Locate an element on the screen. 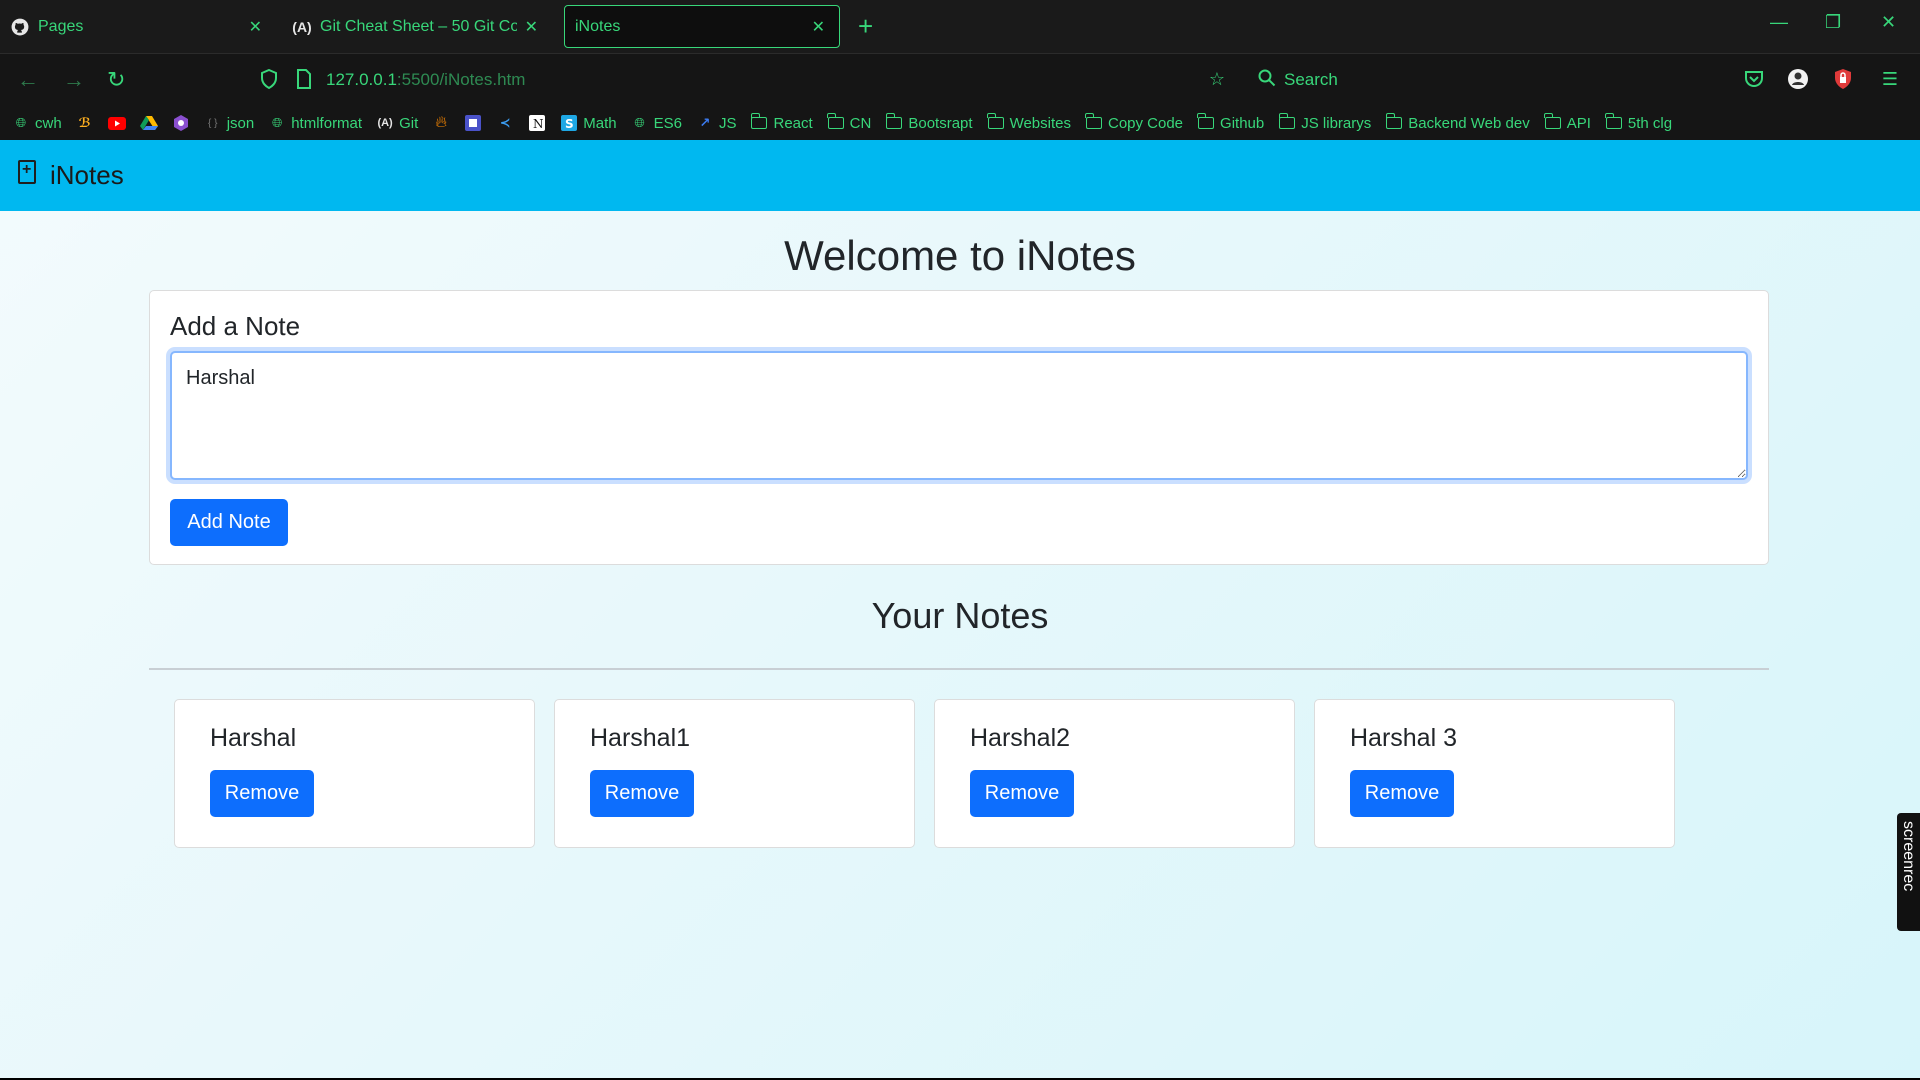 The image size is (1920, 1080). json-icon: { } is located at coordinates (212, 123).